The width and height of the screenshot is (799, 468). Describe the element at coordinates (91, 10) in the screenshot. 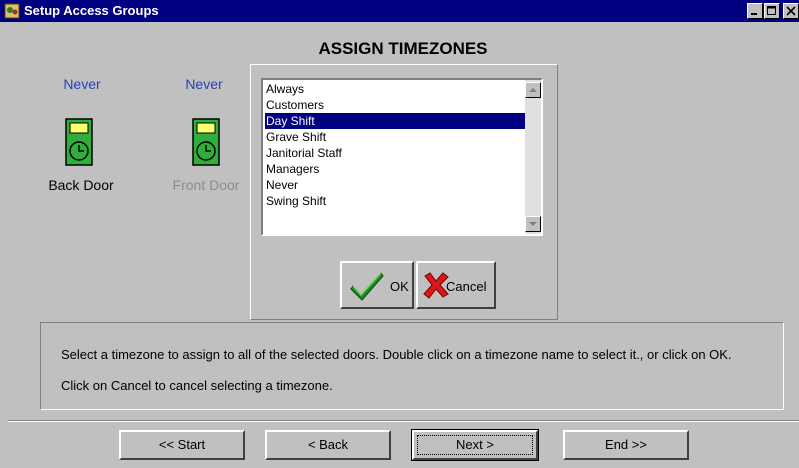

I see `window-title: Setup Access Groups` at that location.